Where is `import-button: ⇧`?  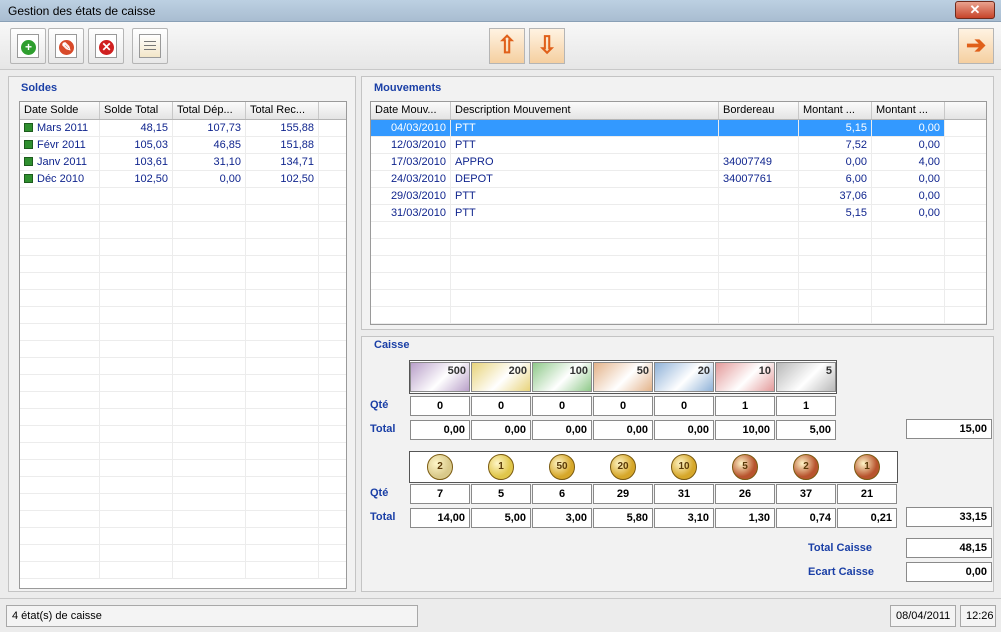
import-button: ⇧ is located at coordinates (507, 46).